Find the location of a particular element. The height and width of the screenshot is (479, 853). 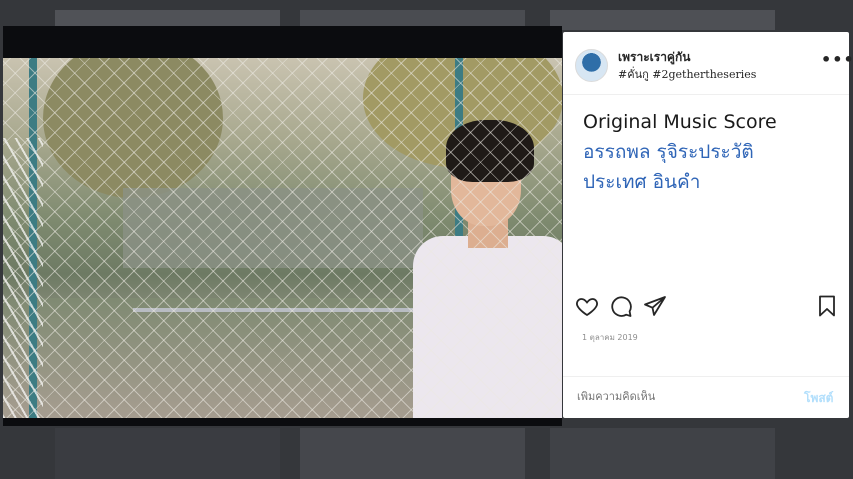

more-options-icon: ••• is located at coordinates (837, 59).